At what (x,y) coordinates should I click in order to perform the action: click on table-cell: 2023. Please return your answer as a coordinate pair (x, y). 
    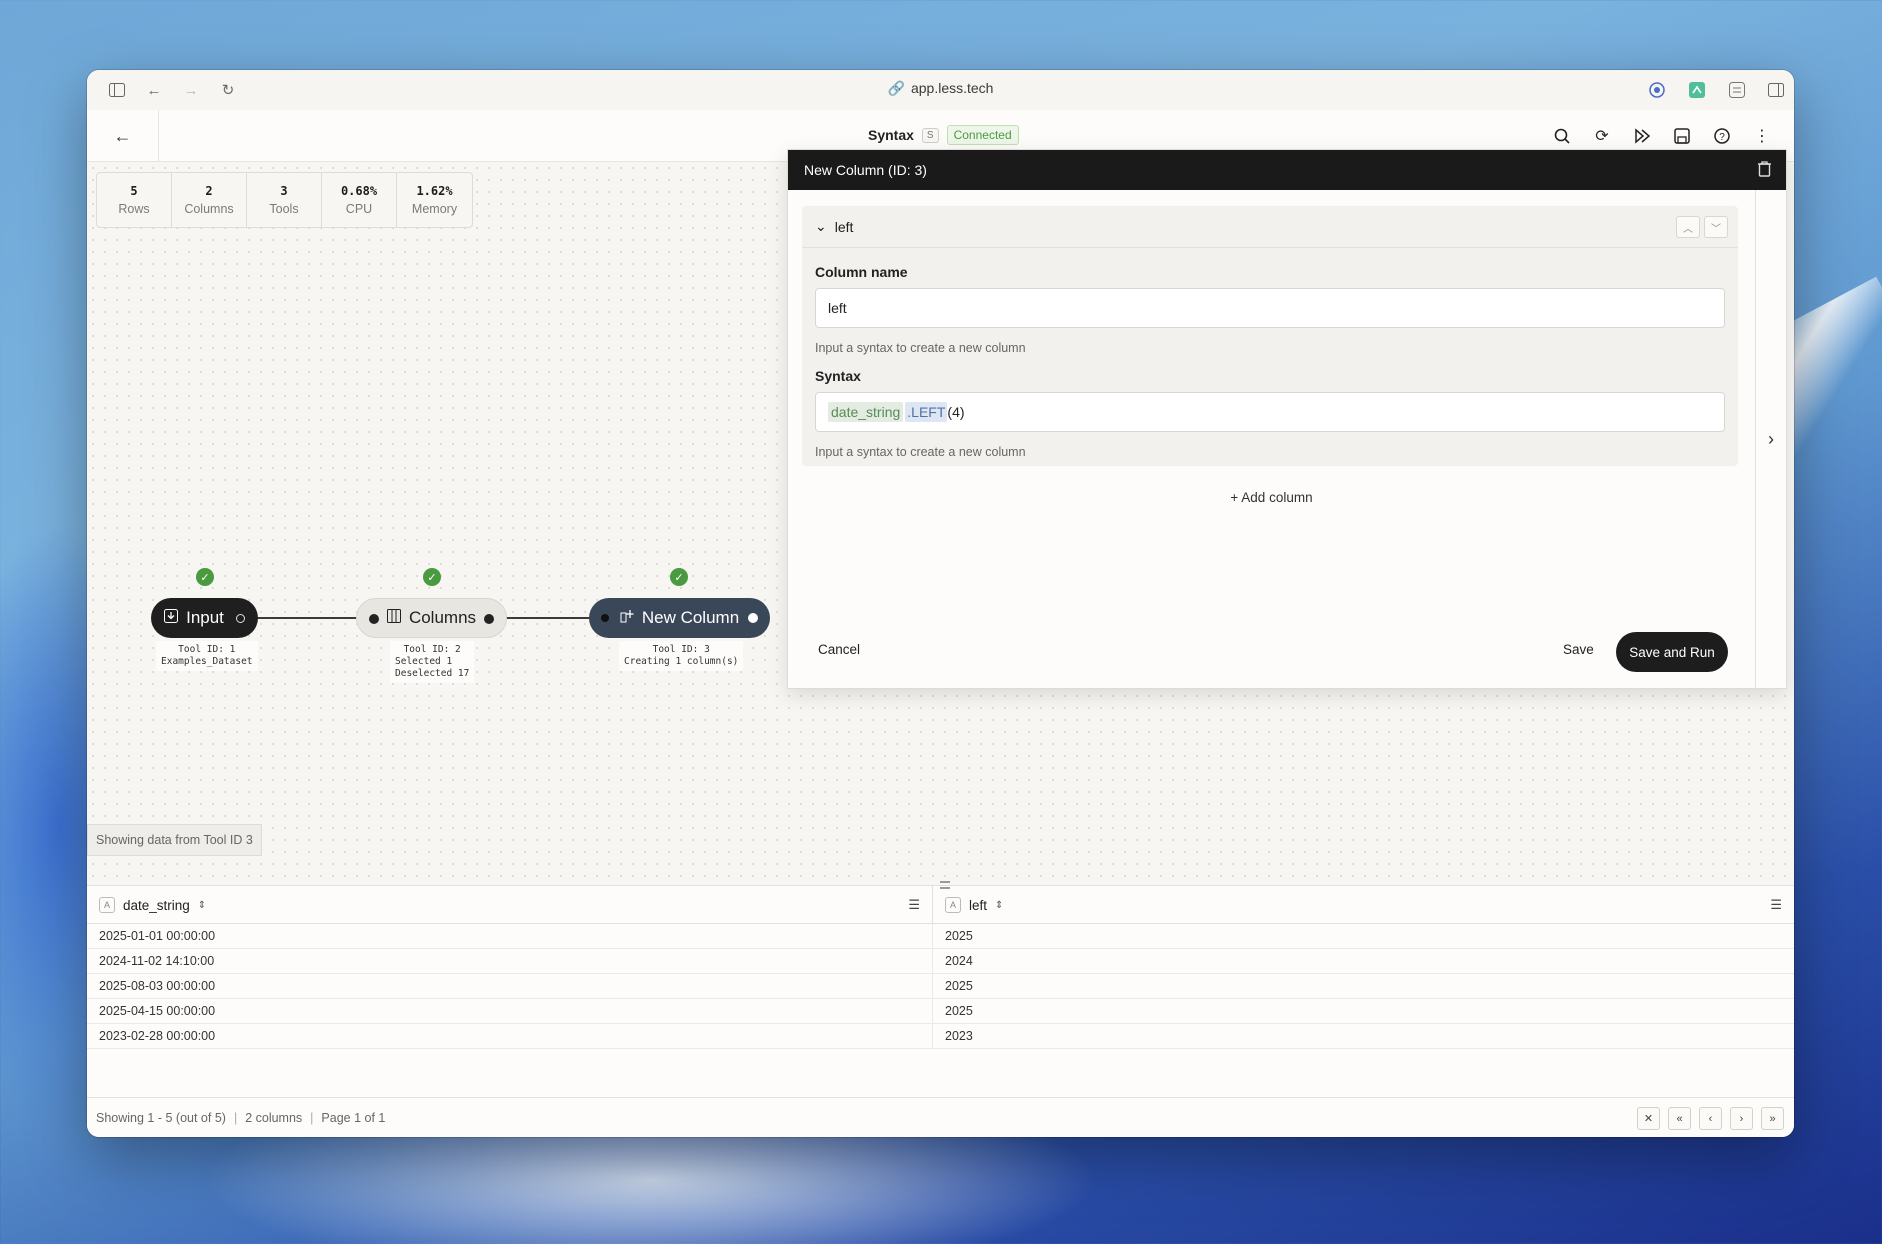
    Looking at the image, I should click on (953, 1036).